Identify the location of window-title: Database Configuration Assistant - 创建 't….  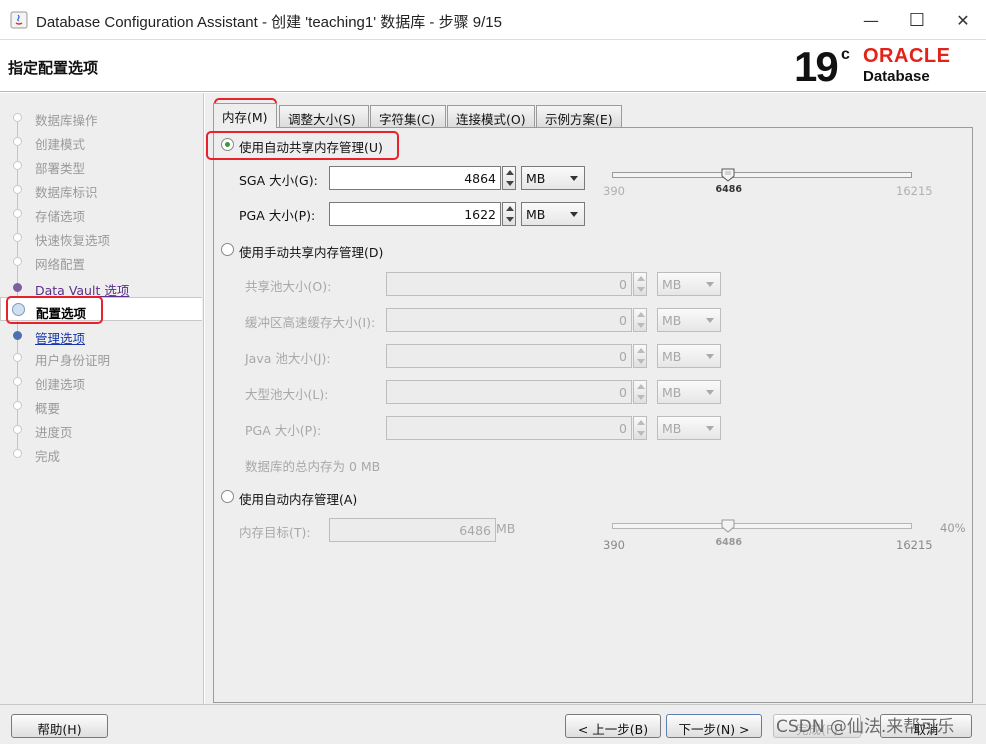
(269, 22).